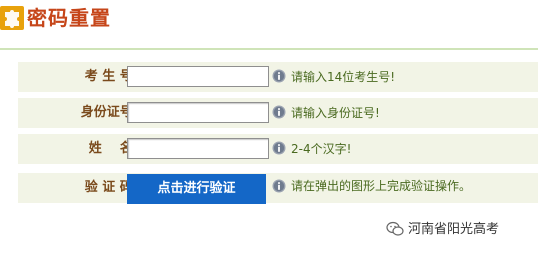 Image resolution: width=538 pixels, height=253 pixels. I want to click on row-exam-number: 考 生 号: 请输入14位考生号!, so click(278, 77).